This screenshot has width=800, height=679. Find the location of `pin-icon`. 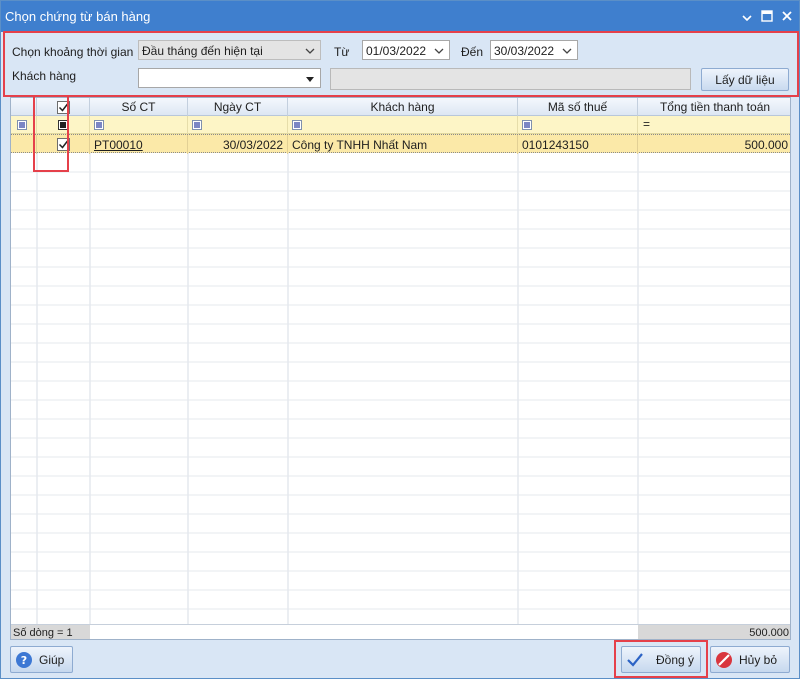

pin-icon is located at coordinates (747, 18).